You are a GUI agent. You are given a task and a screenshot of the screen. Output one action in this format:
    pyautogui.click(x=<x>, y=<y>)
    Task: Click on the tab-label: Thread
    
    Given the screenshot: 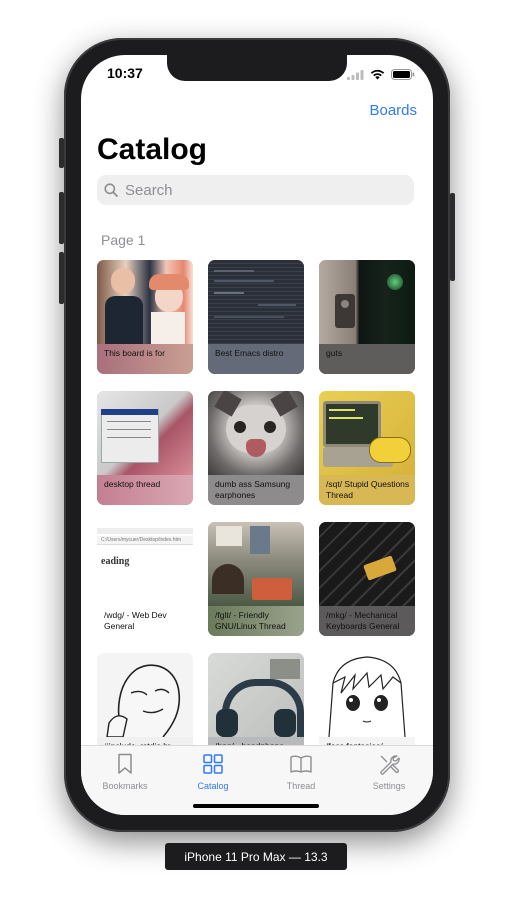 What is the action you would take?
    pyautogui.click(x=301, y=786)
    